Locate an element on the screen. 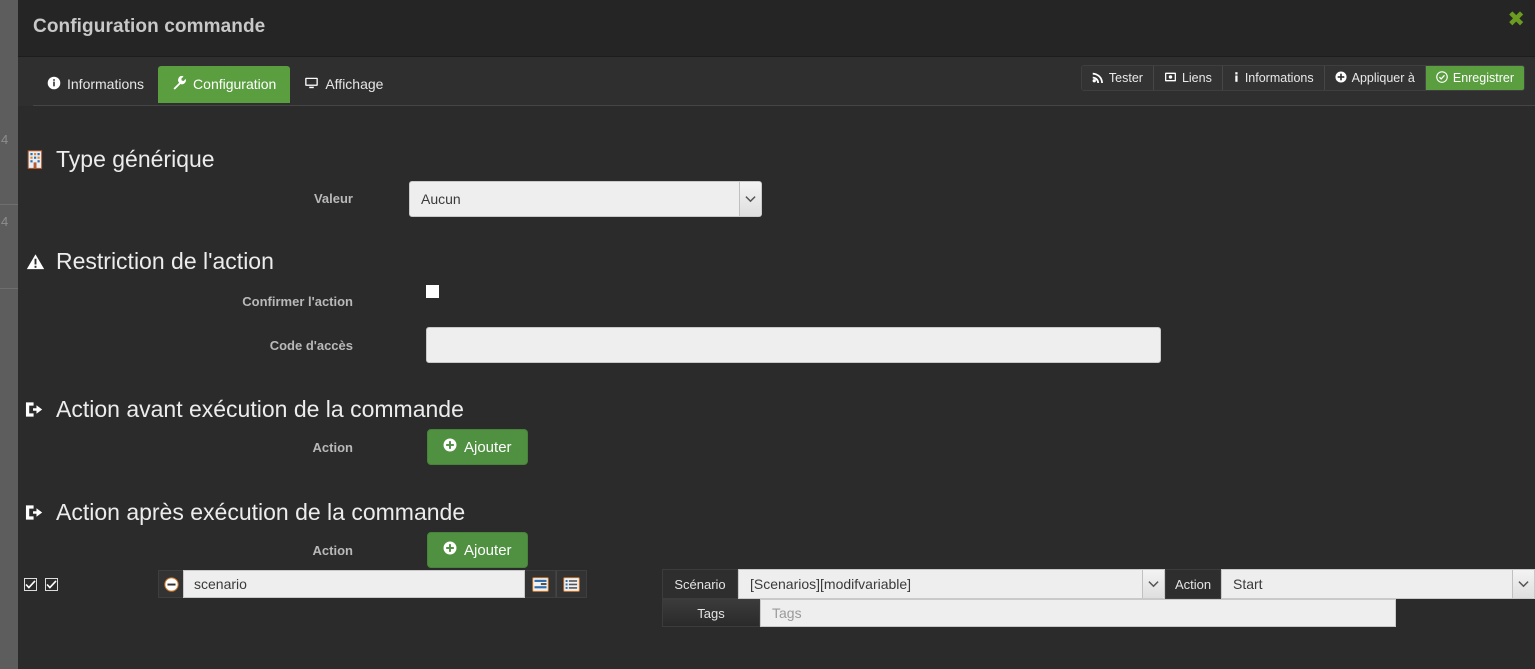 Image resolution: width=1535 pixels, height=669 pixels. valeur-label: Valeur is located at coordinates (333, 198).